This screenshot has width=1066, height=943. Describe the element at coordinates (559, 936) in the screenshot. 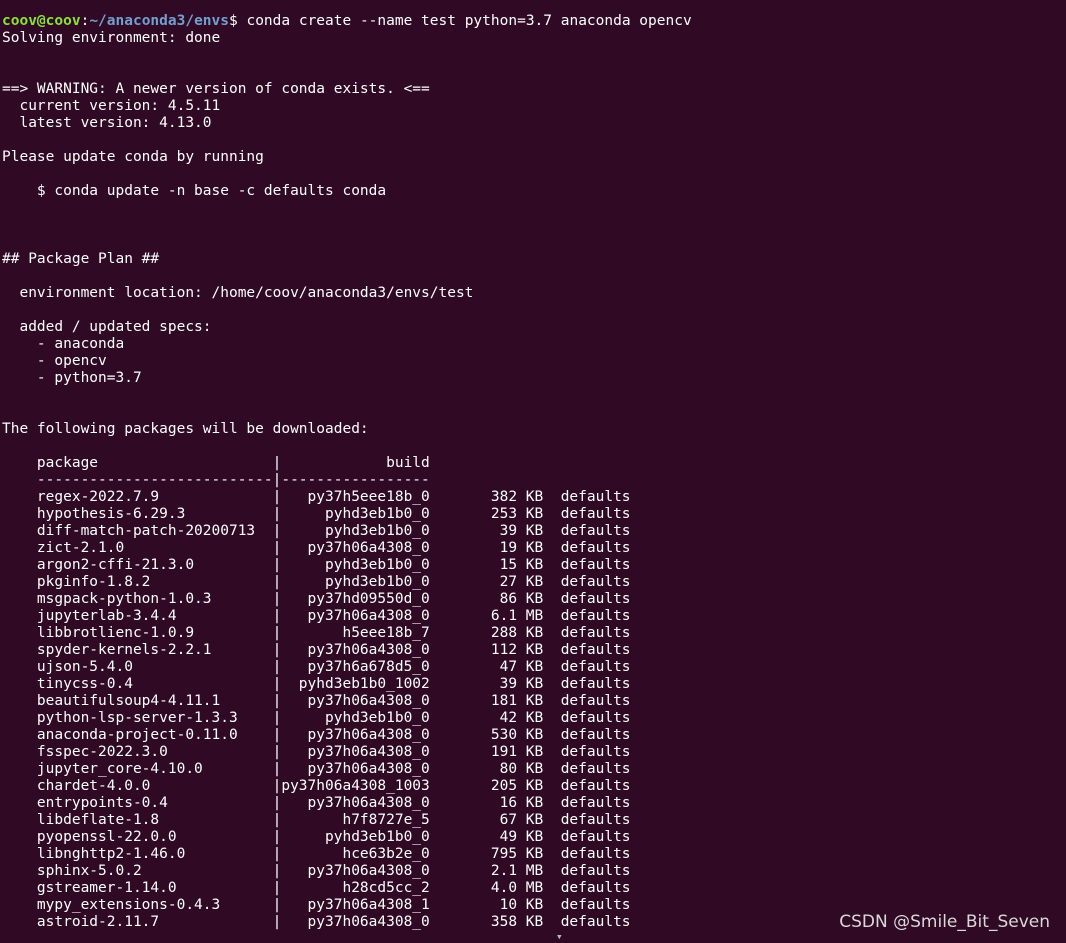

I see `scroll-indicator-icon: ▾` at that location.